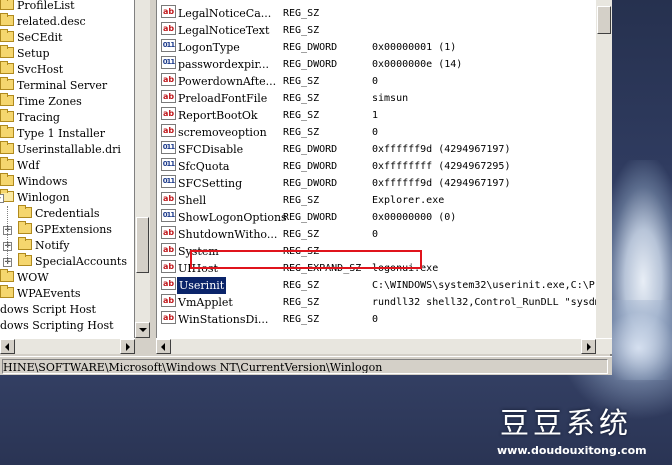  I want to click on chevron-right-icon, so click(589, 347).